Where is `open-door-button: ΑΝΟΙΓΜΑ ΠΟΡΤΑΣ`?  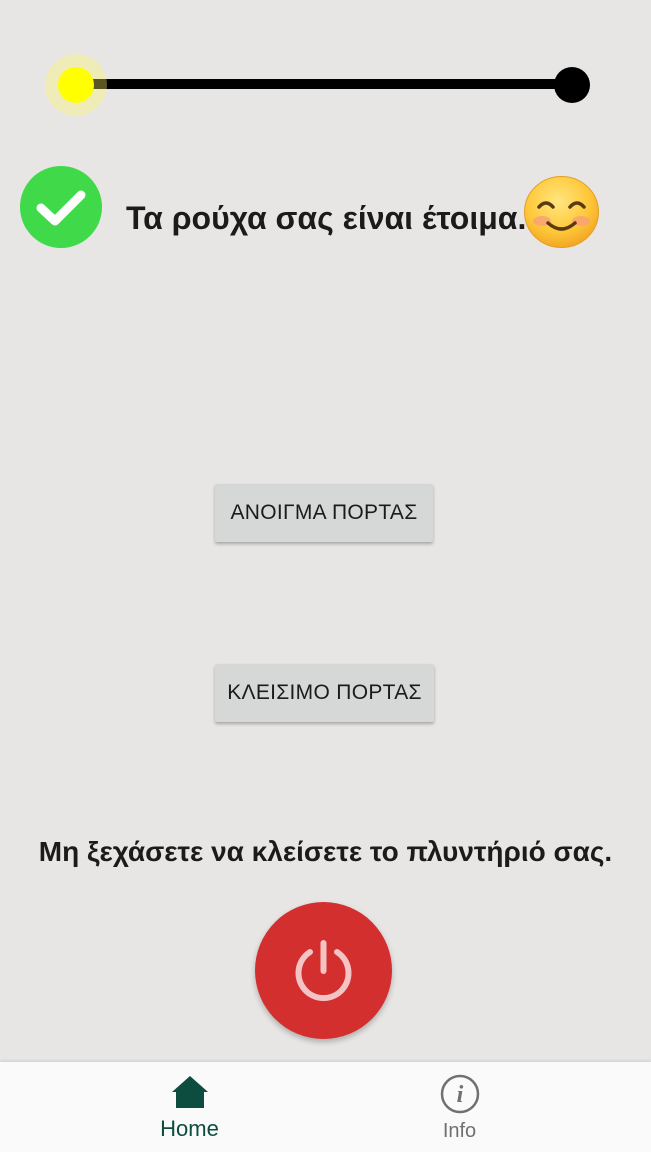 open-door-button: ΑΝΟΙΓΜΑ ΠΟΡΤΑΣ is located at coordinates (324, 513).